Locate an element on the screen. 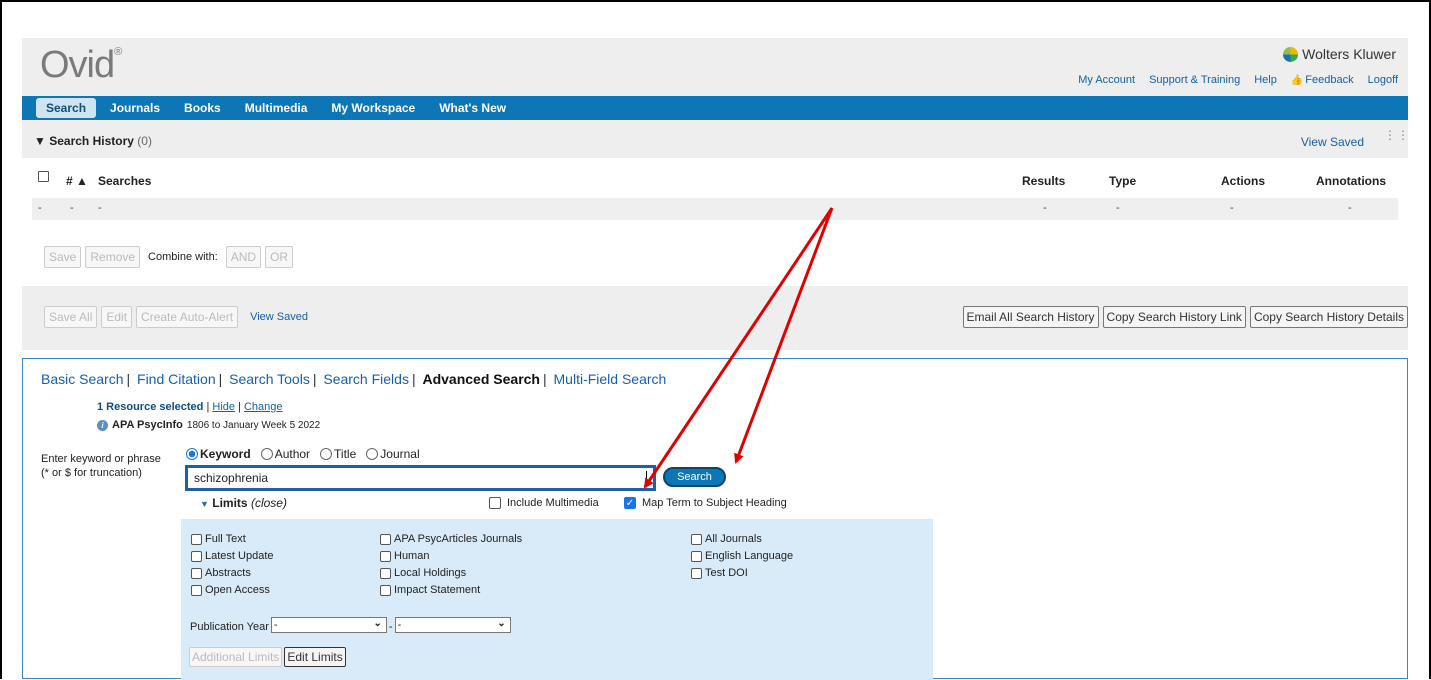 Image resolution: width=1431 pixels, height=680 pixels. nav-search: Search is located at coordinates (66, 108).